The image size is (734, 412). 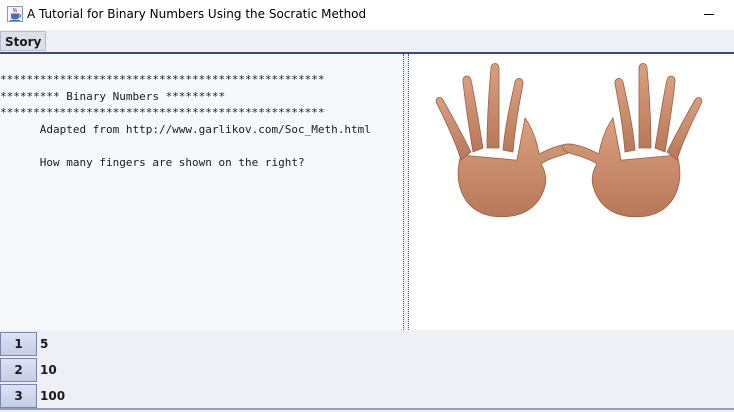 What do you see at coordinates (48, 370) in the screenshot?
I see `answer-label: 10` at bounding box center [48, 370].